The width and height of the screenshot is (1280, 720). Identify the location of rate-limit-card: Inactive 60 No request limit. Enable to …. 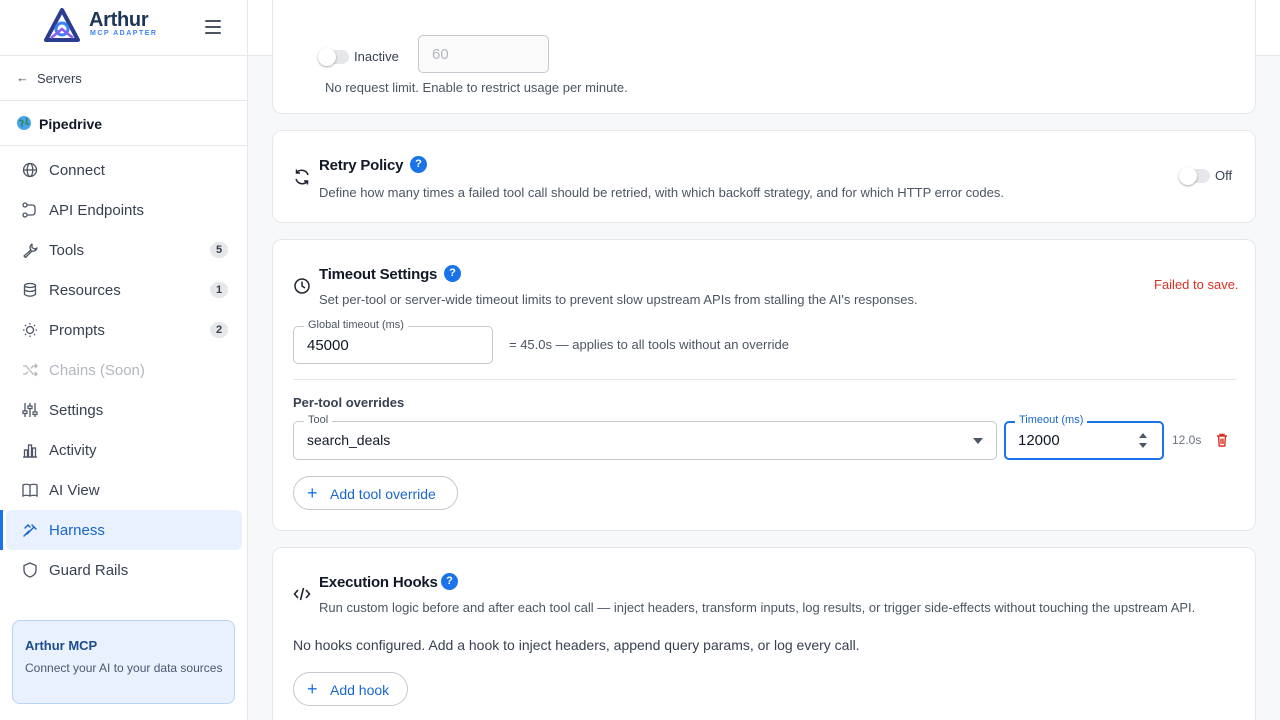
(764, 57).